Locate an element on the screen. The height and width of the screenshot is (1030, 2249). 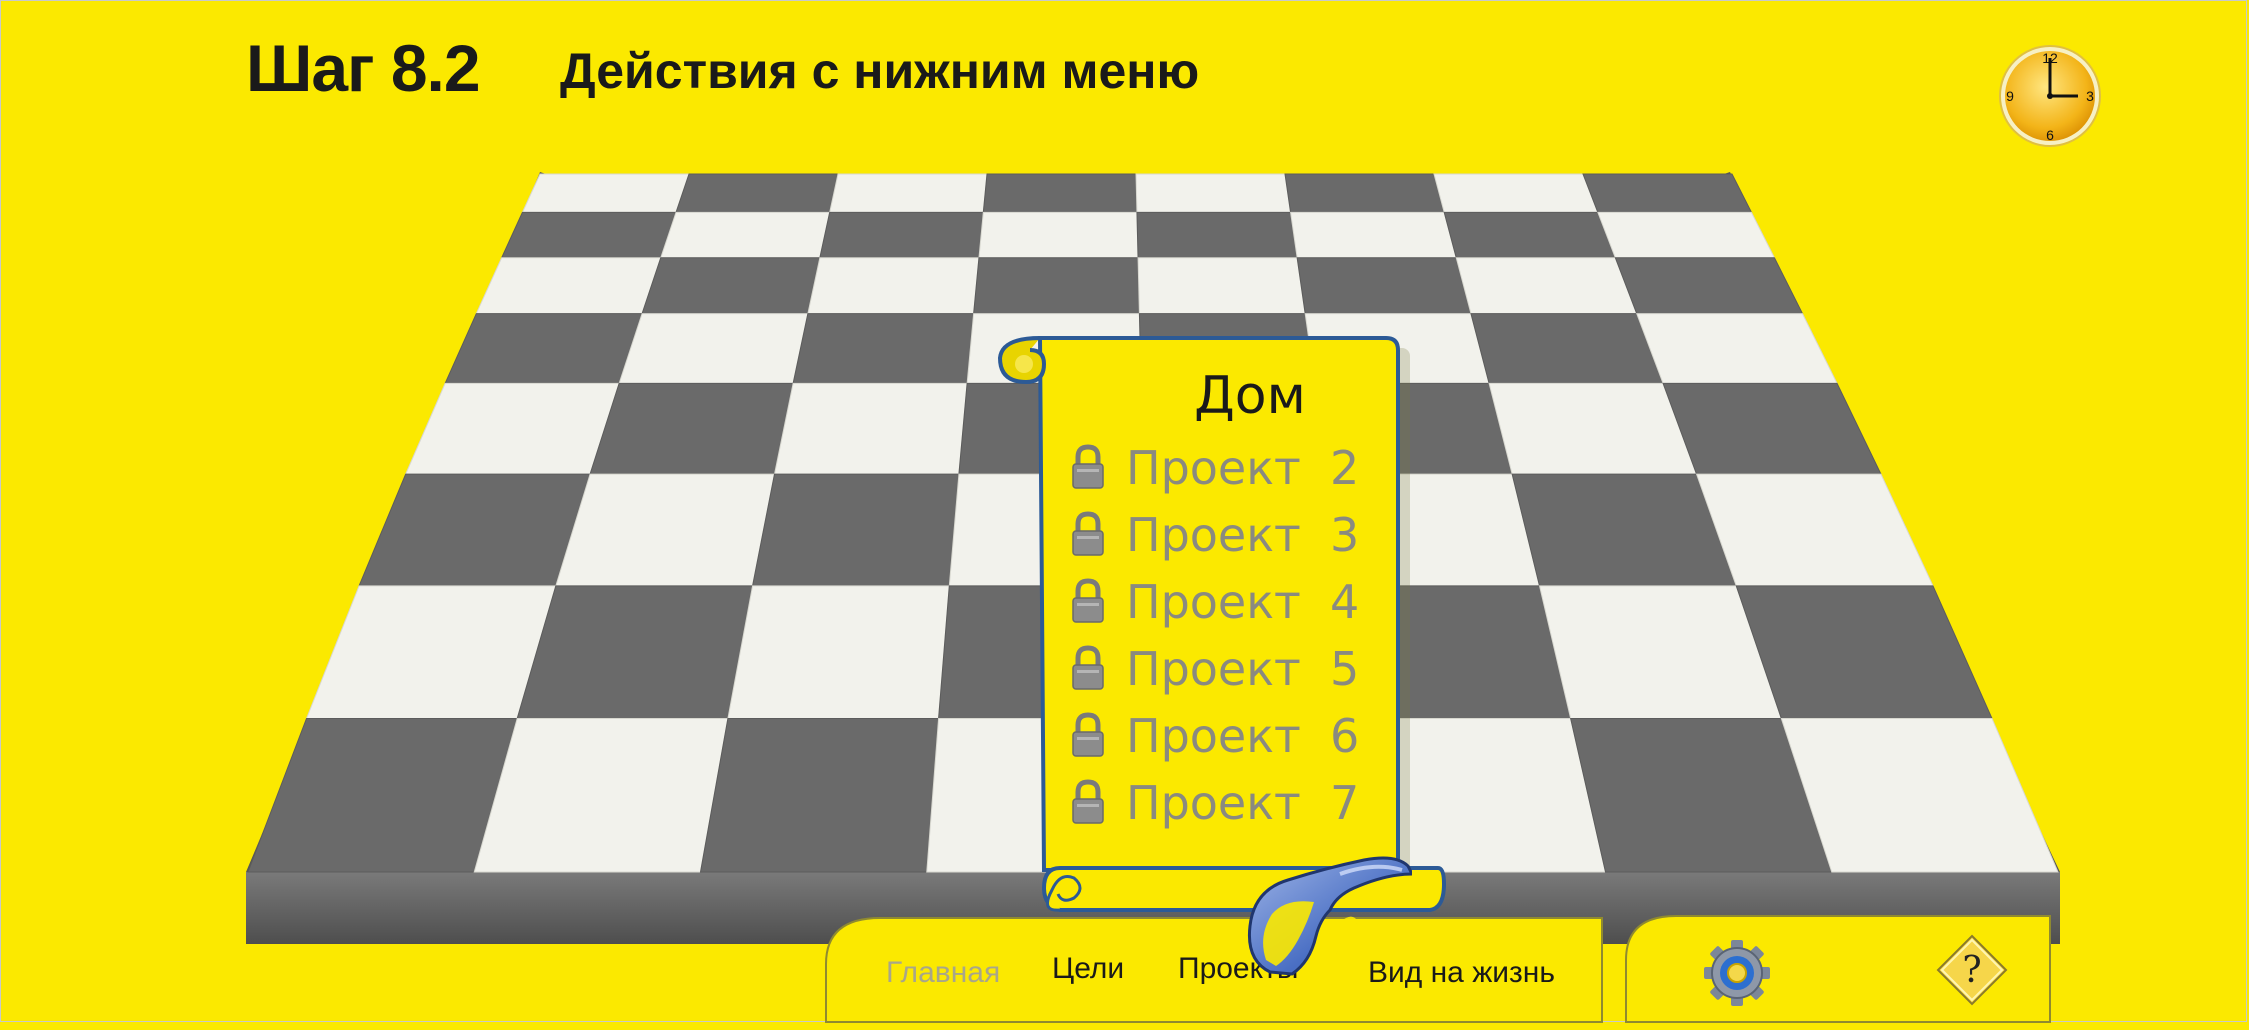
dropdown-item-label: Проект 5 is located at coordinates (1243, 668).